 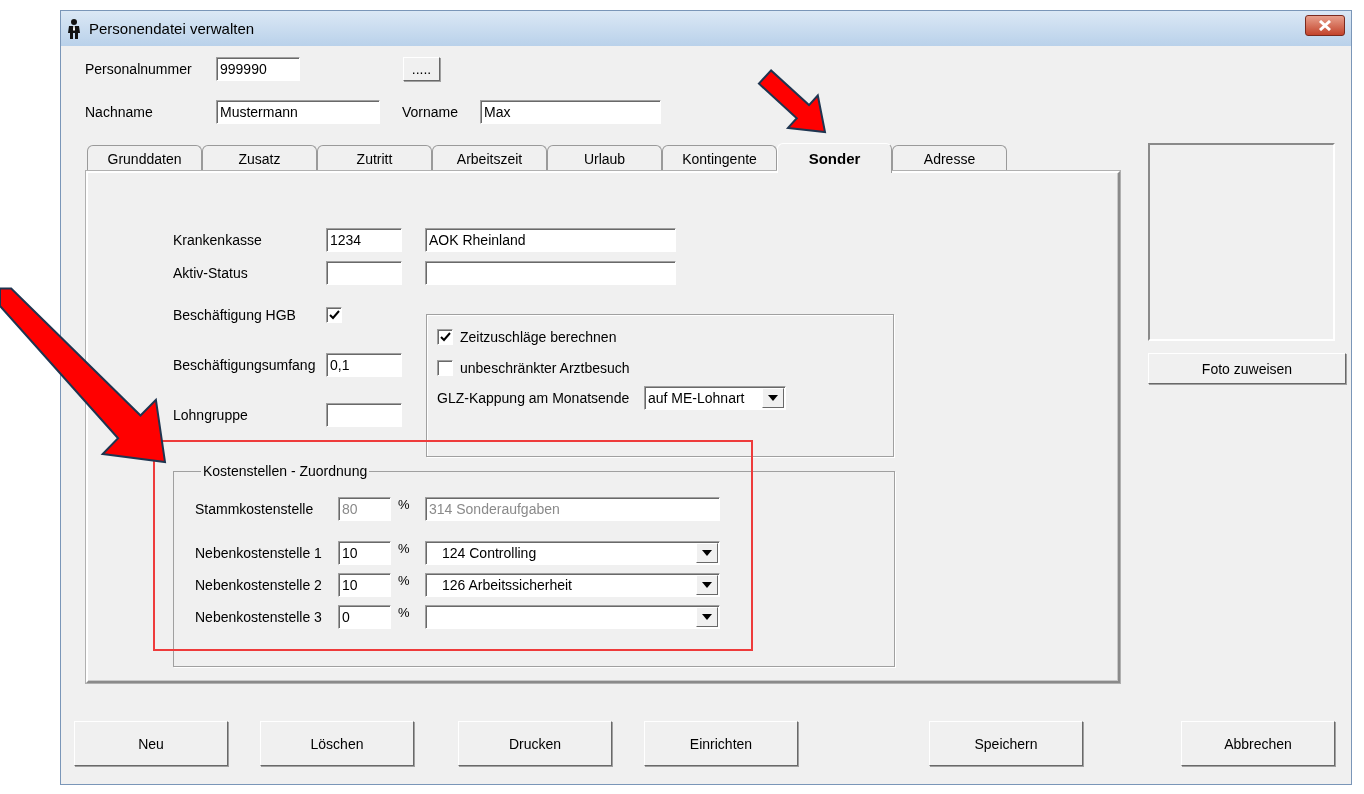 I want to click on dropdown-field: auf ME-Lohnart, so click(x=715, y=398).